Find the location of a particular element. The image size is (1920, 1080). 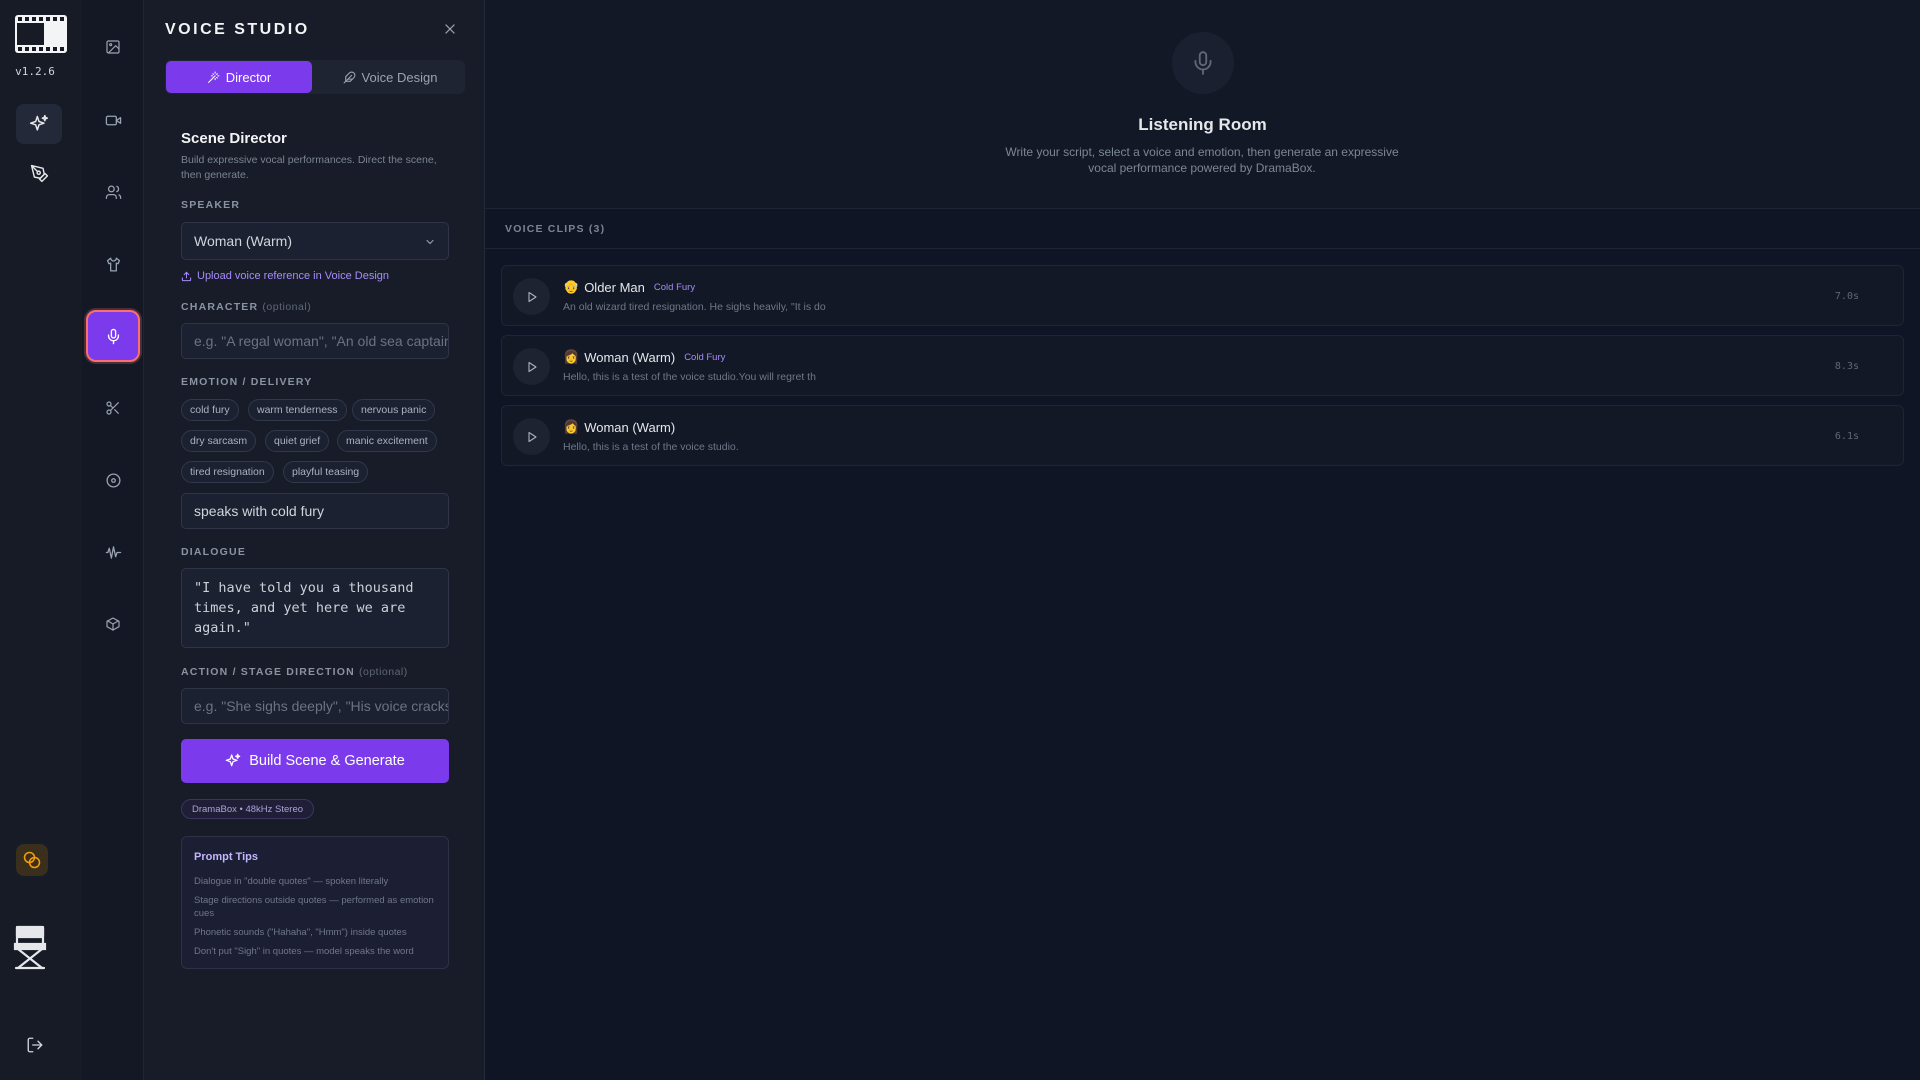

feather-icon is located at coordinates (349, 77).